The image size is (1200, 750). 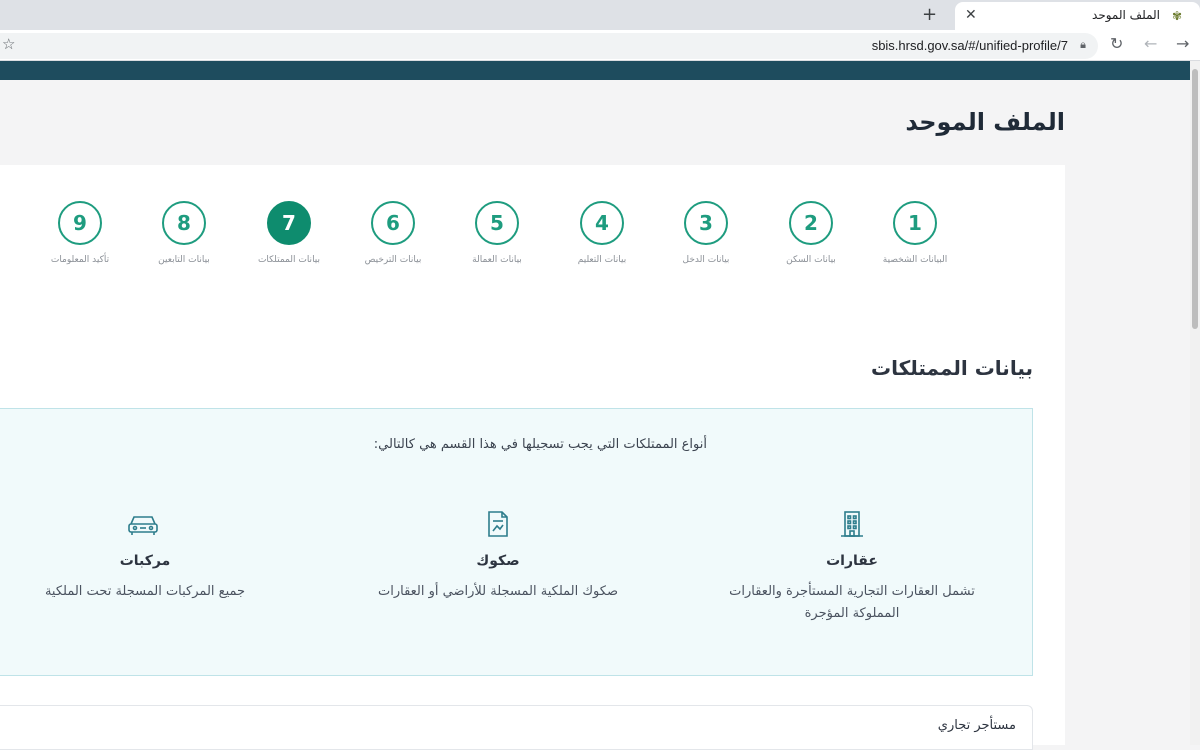 What do you see at coordinates (602, 223) in the screenshot?
I see `step-number: 4` at bounding box center [602, 223].